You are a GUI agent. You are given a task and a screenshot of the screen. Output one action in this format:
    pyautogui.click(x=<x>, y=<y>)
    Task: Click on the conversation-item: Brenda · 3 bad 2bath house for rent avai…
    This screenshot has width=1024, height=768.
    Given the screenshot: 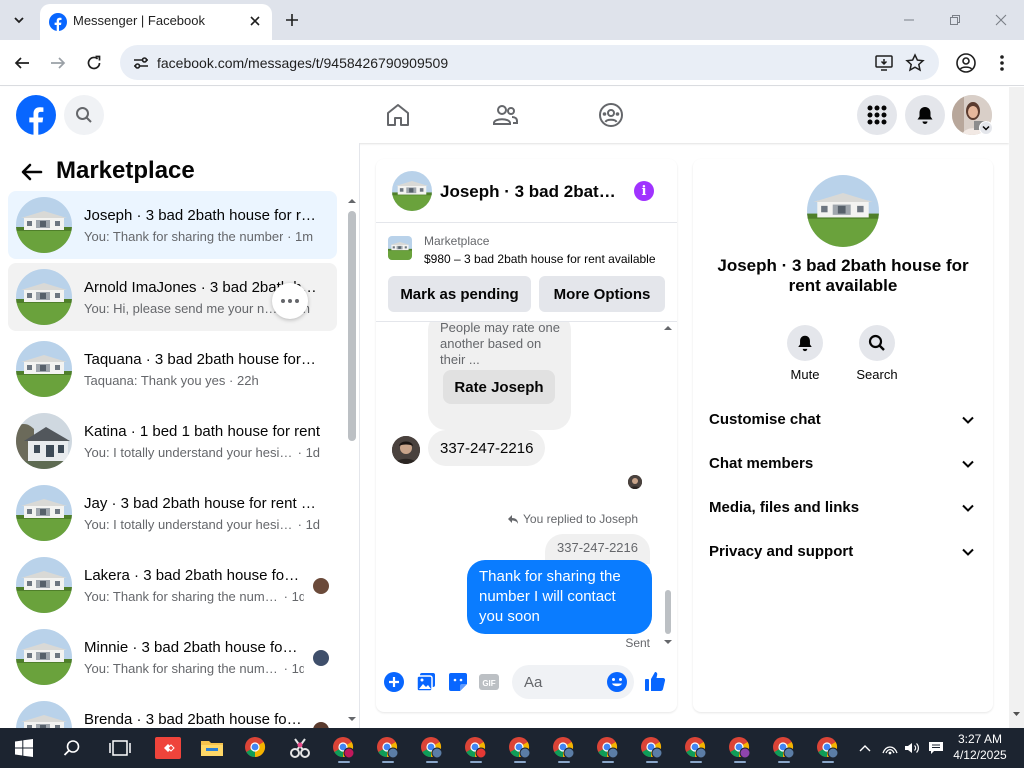 What is the action you would take?
    pyautogui.click(x=172, y=711)
    